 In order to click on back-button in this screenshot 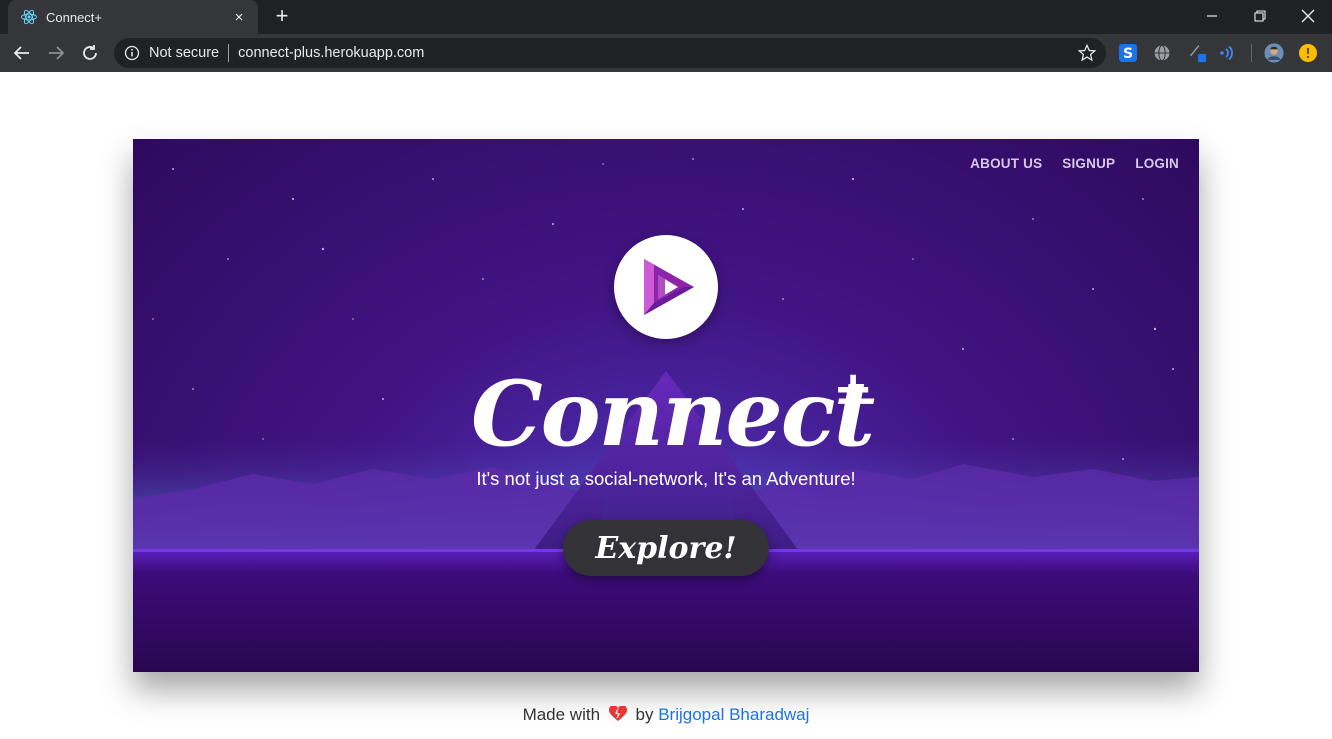, I will do `click(22, 53)`.